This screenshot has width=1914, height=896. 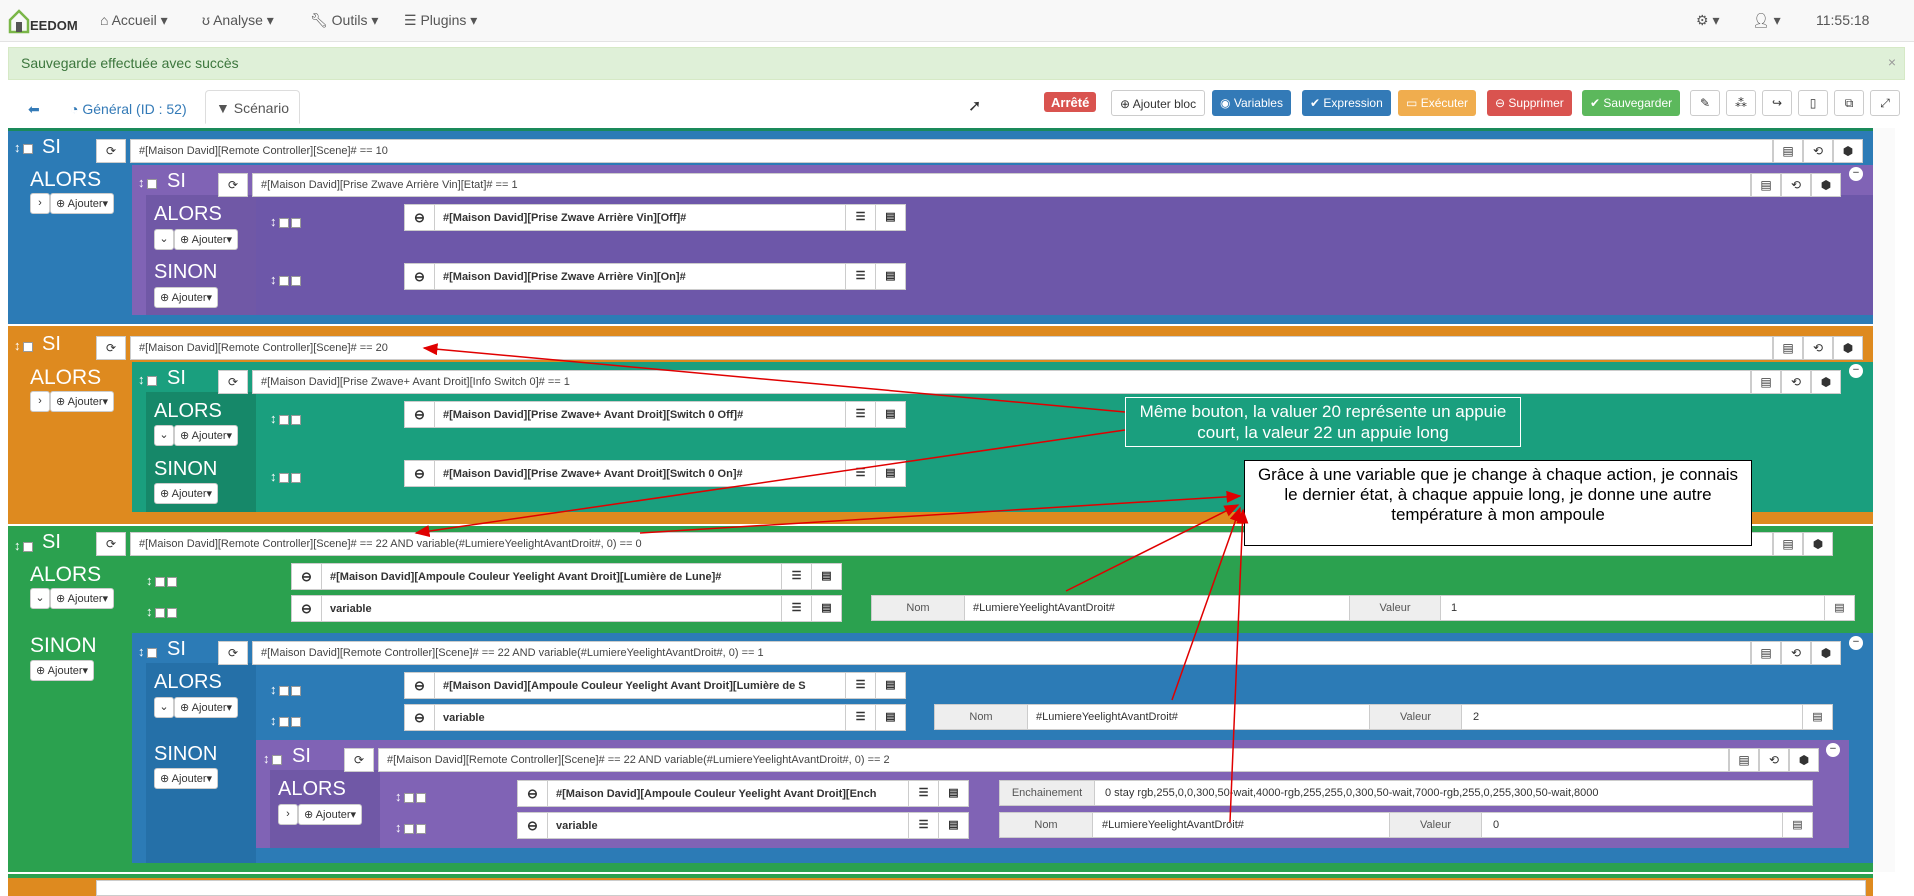 What do you see at coordinates (1705, 103) in the screenshot?
I see `edit-icon: ✎` at bounding box center [1705, 103].